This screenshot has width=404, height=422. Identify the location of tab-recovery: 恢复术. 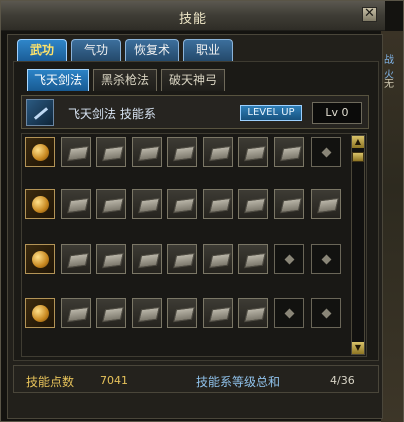
(152, 50).